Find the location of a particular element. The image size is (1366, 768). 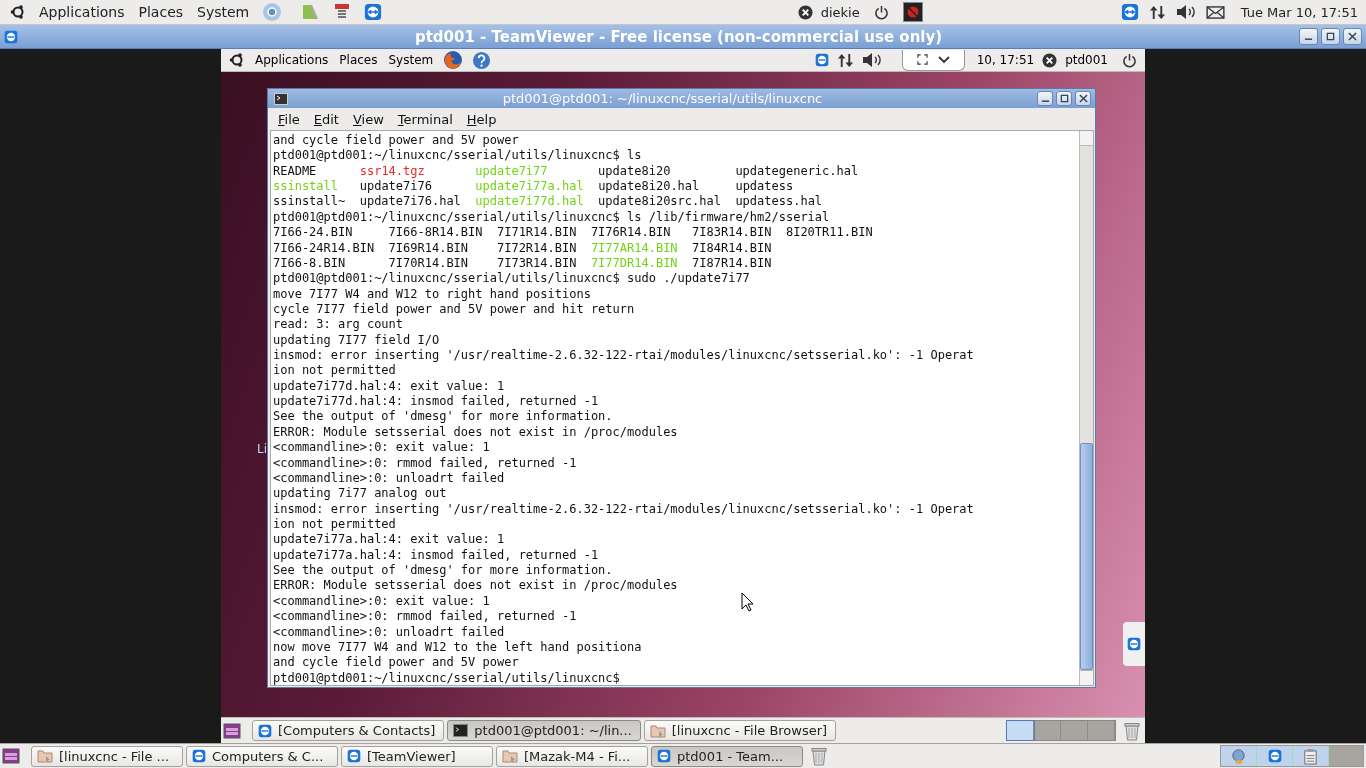

teamviewer-launcher-icon is located at coordinates (373, 12).